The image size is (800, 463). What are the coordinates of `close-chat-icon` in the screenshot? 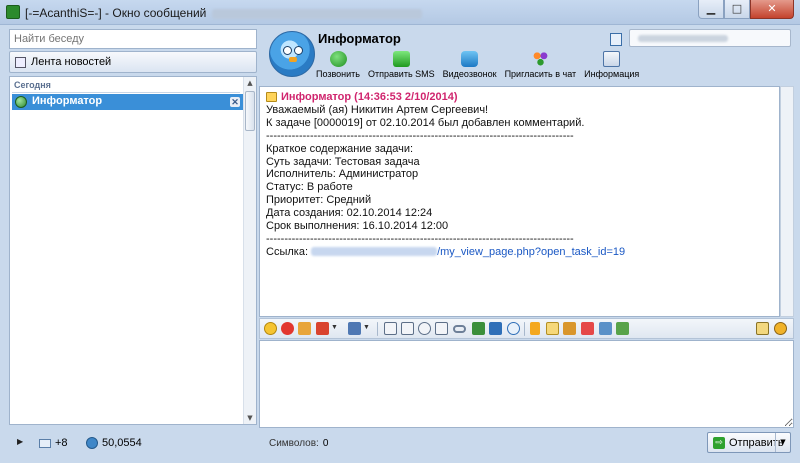 It's located at (587, 328).